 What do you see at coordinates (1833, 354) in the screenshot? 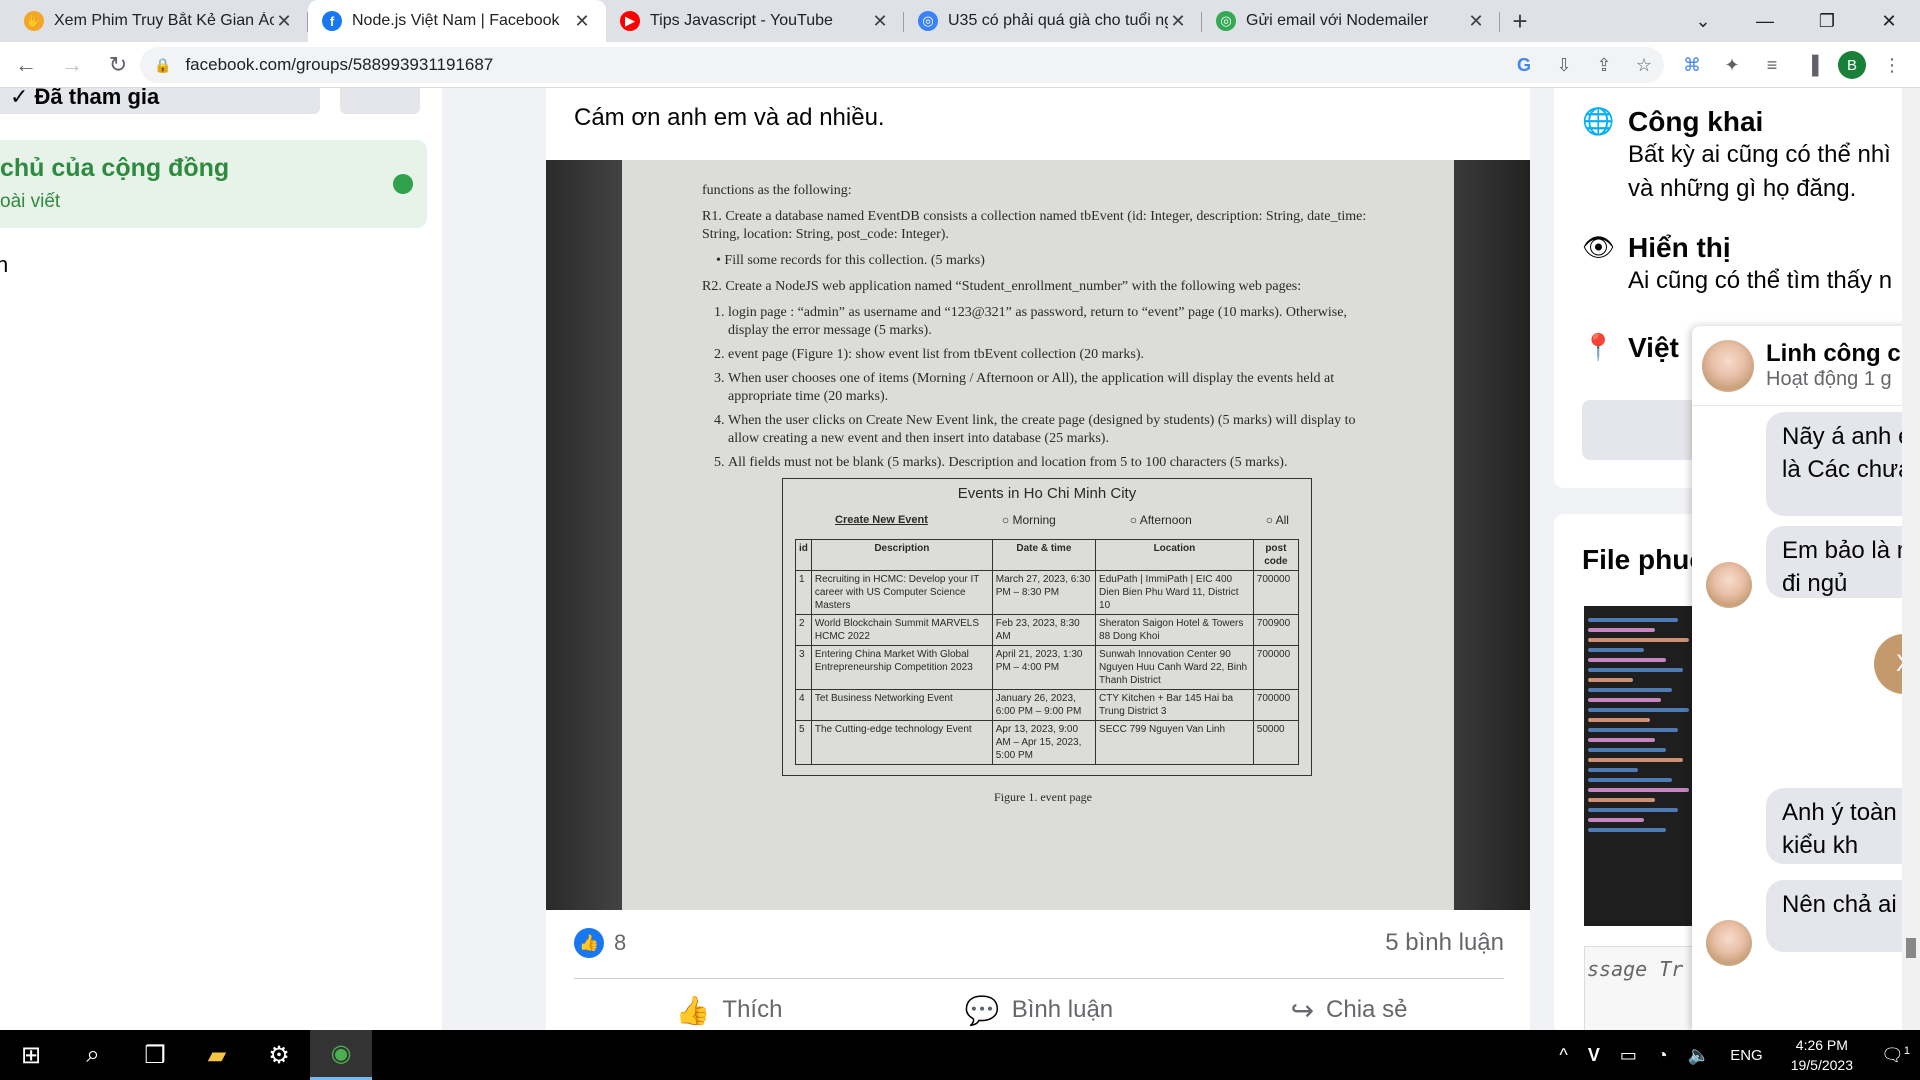
I see `contact-name: Linh công c` at bounding box center [1833, 354].